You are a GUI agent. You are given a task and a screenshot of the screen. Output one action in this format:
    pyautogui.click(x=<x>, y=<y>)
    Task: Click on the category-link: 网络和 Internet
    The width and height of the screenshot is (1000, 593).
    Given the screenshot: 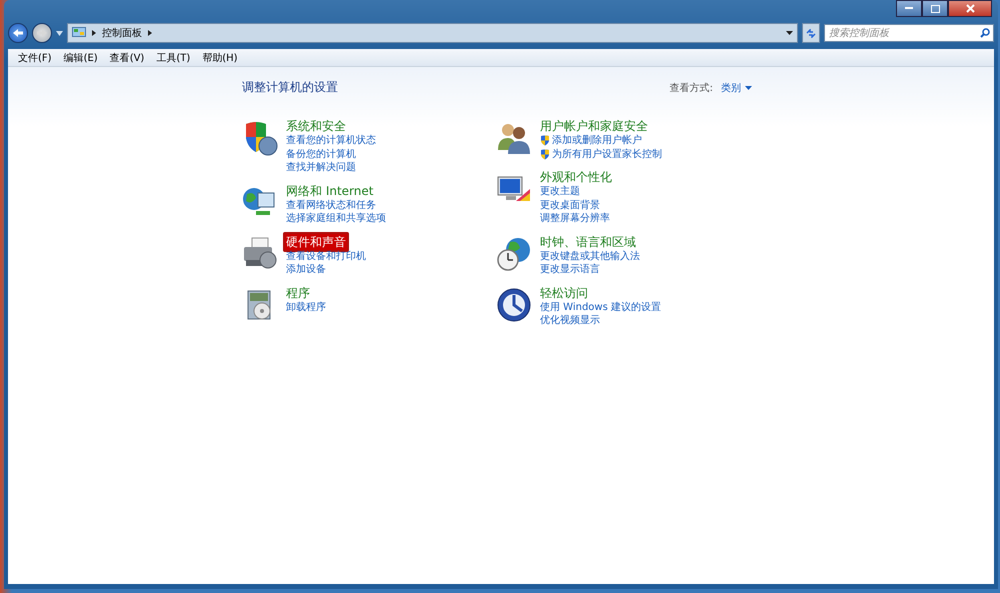 What is the action you would take?
    pyautogui.click(x=329, y=190)
    